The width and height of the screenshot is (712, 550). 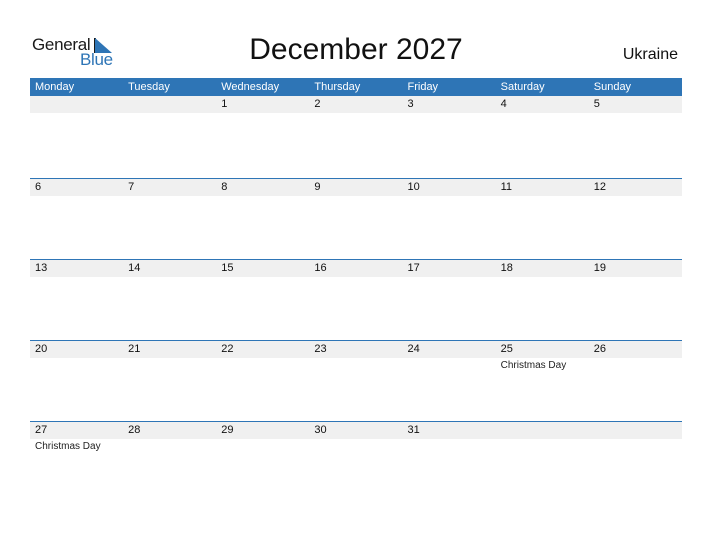 I want to click on day-cell: 25 Christmas Day, so click(x=542, y=381).